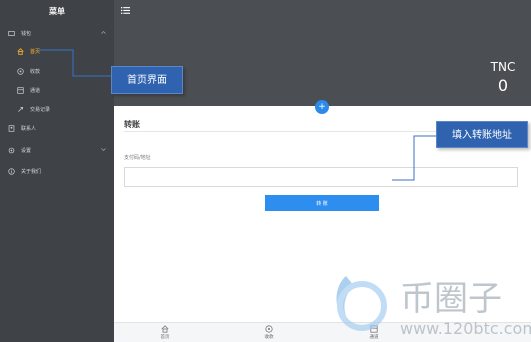 Image resolution: width=531 pixels, height=342 pixels. Describe the element at coordinates (57, 11) in the screenshot. I see `sidebar-title: 菜单` at that location.